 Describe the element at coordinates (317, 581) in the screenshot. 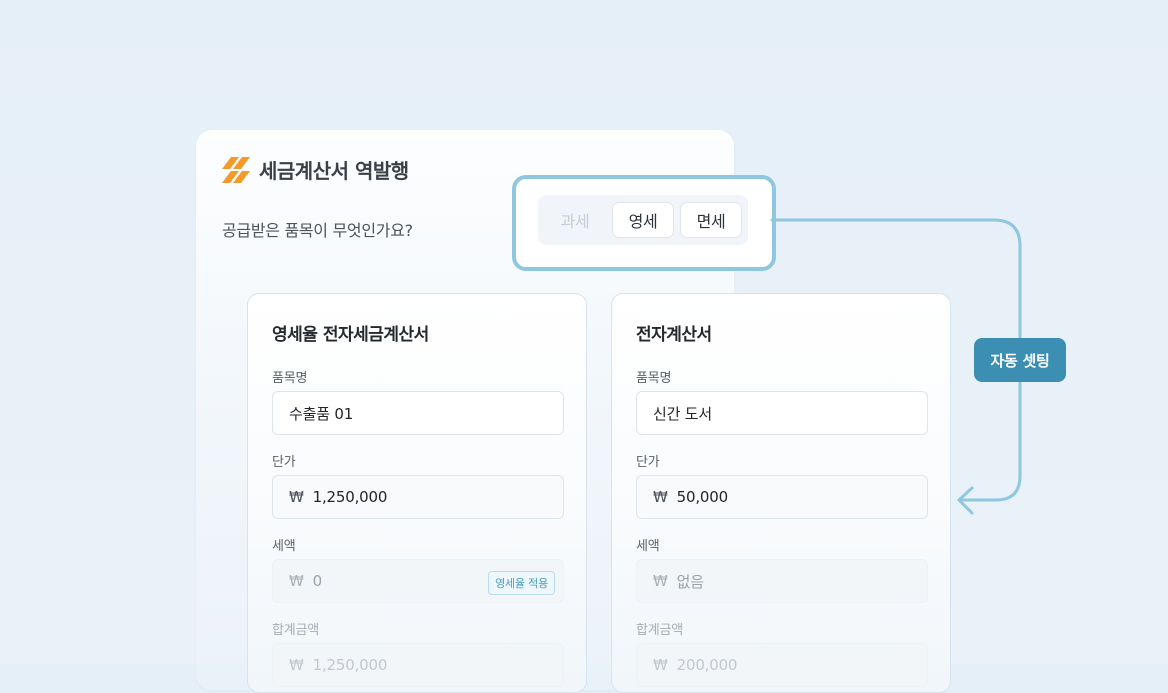

I see `tax-amount-value: 0` at that location.